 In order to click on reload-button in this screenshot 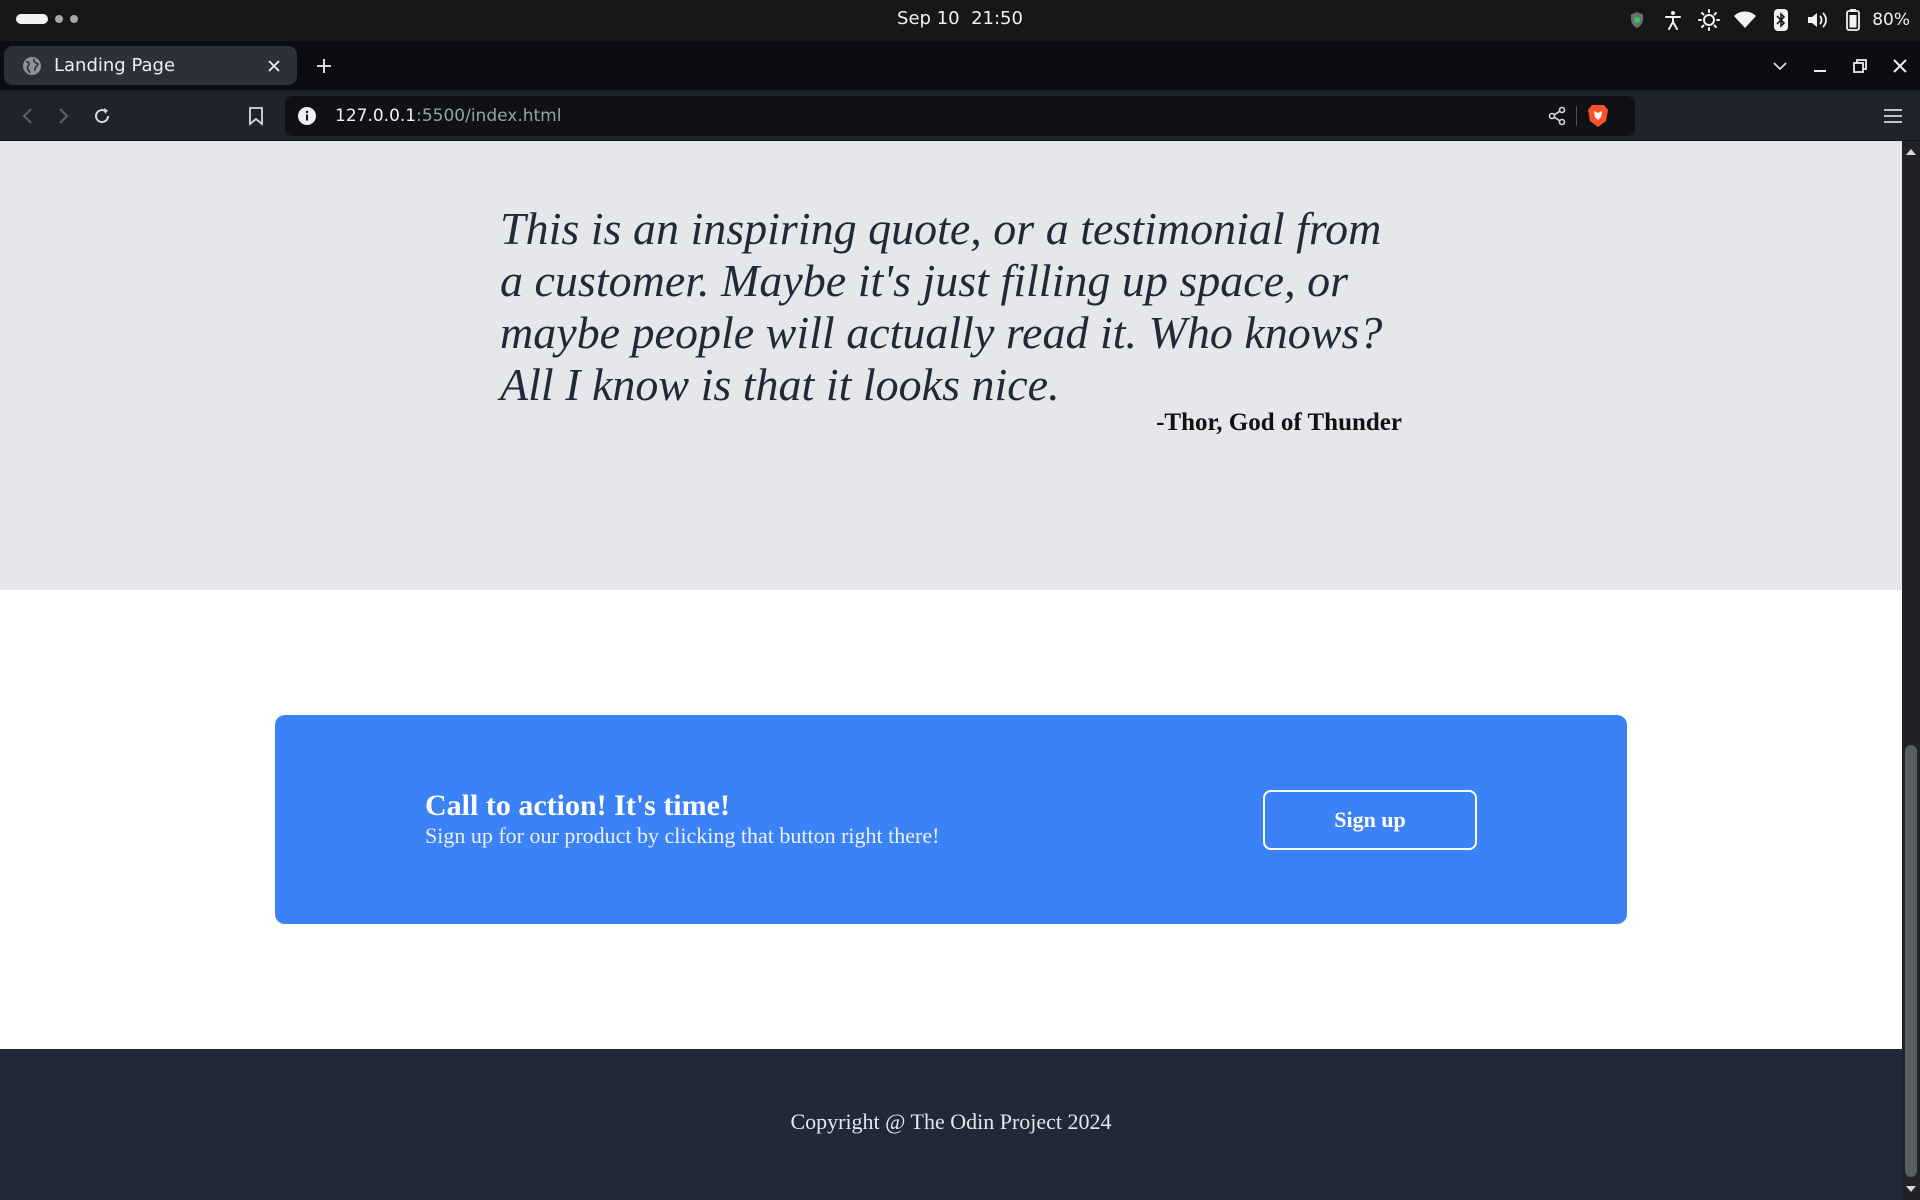, I will do `click(102, 116)`.